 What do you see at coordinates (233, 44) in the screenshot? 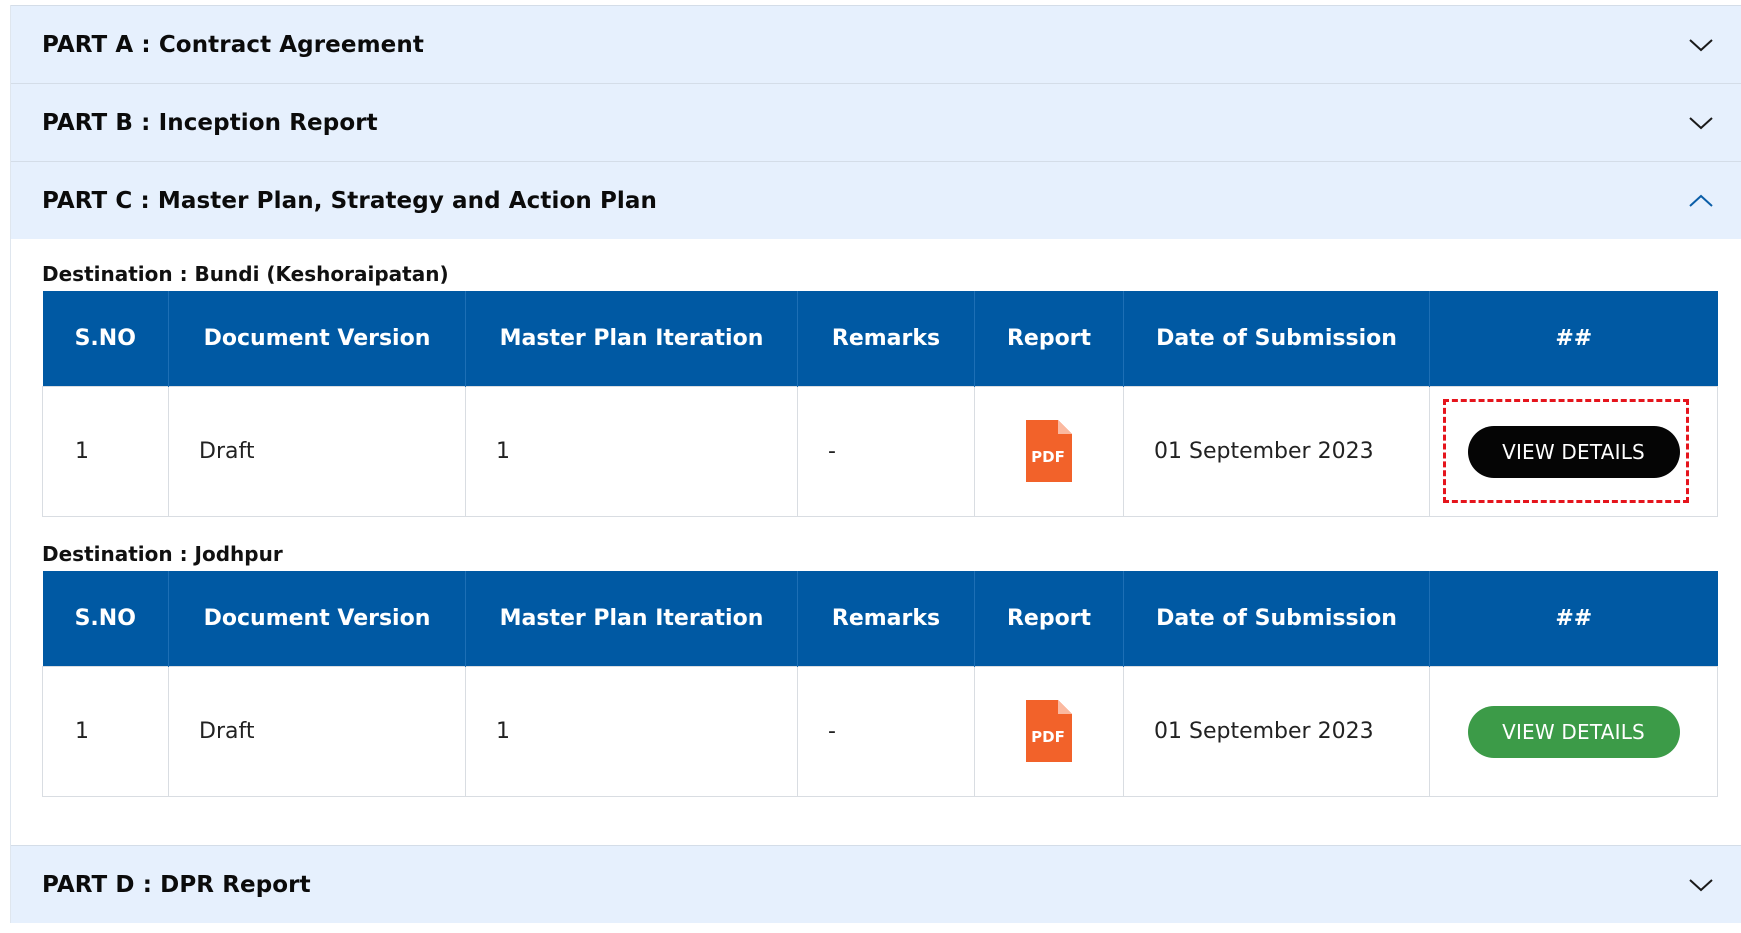
I see `accordion-title-part-a: PART A : Contract Agreement` at bounding box center [233, 44].